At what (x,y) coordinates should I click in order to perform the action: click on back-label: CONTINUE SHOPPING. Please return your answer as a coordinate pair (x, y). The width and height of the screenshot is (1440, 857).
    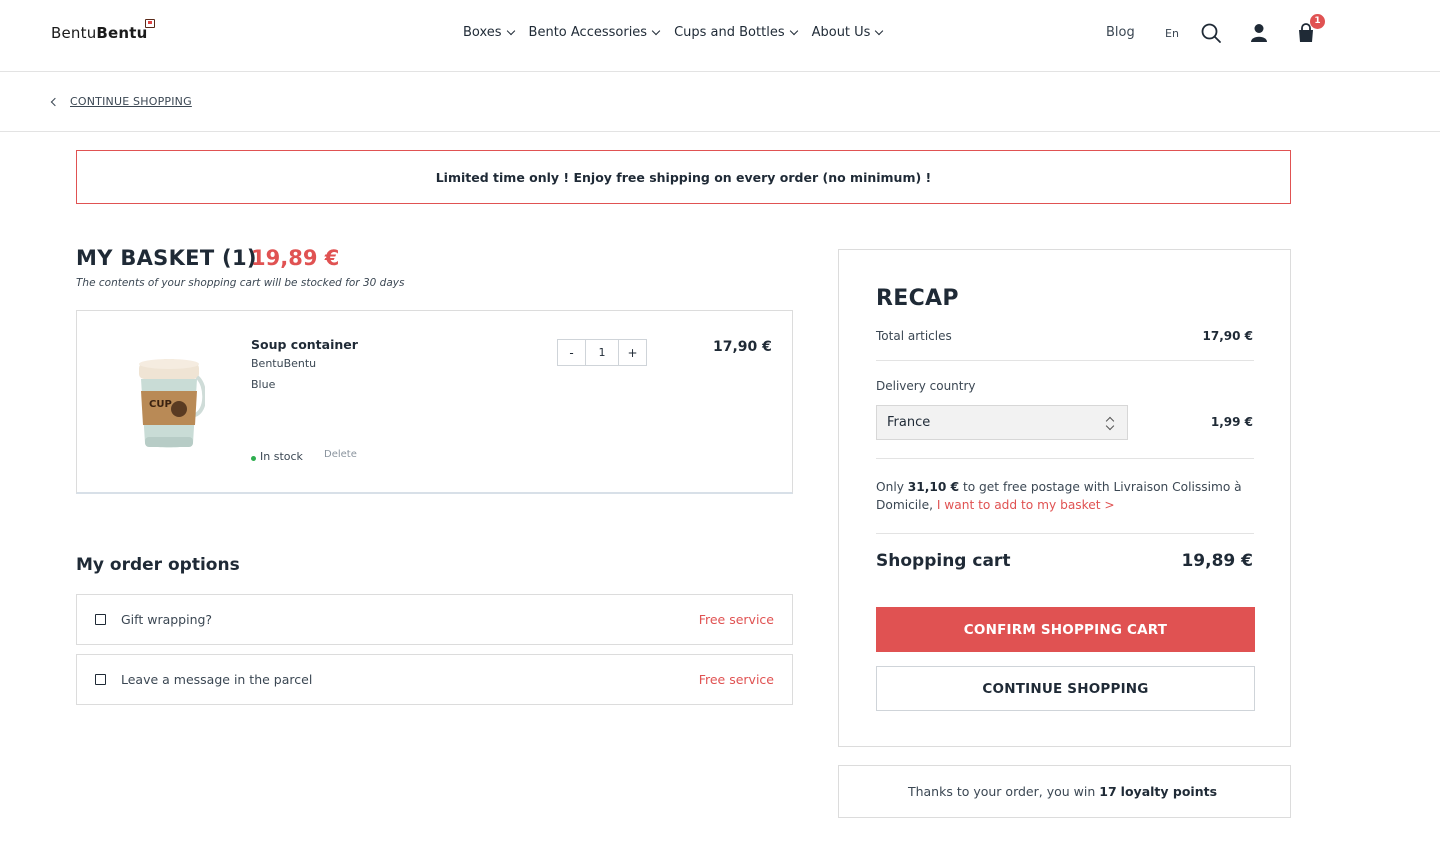
    Looking at the image, I should click on (131, 101).